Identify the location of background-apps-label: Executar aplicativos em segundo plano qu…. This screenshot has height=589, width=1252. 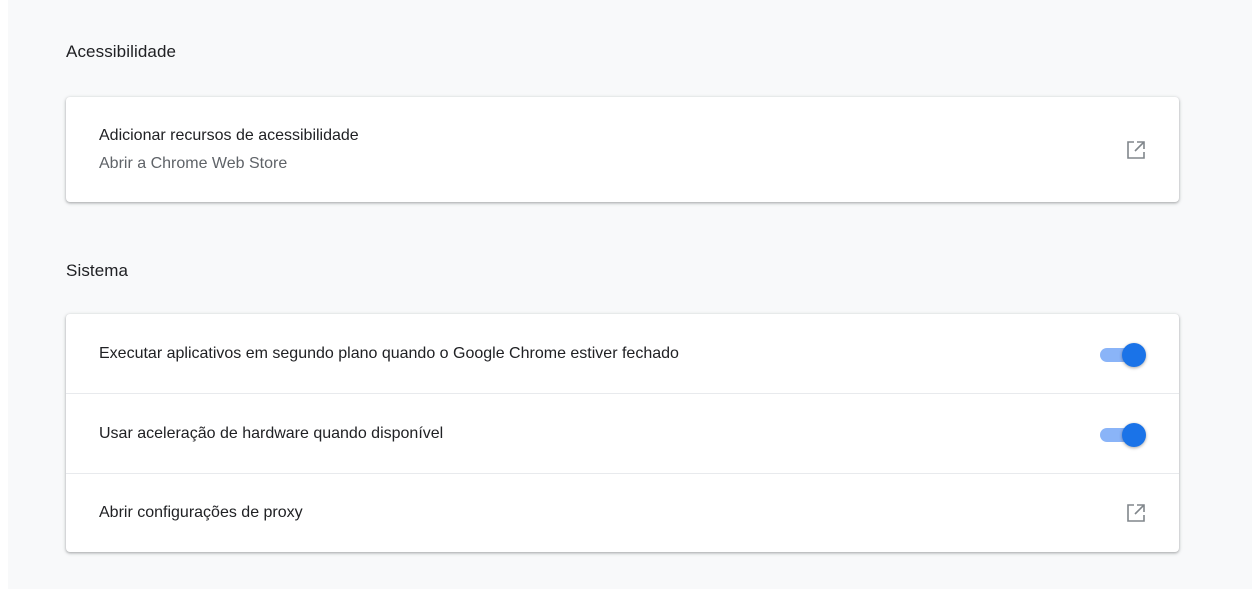
(389, 353).